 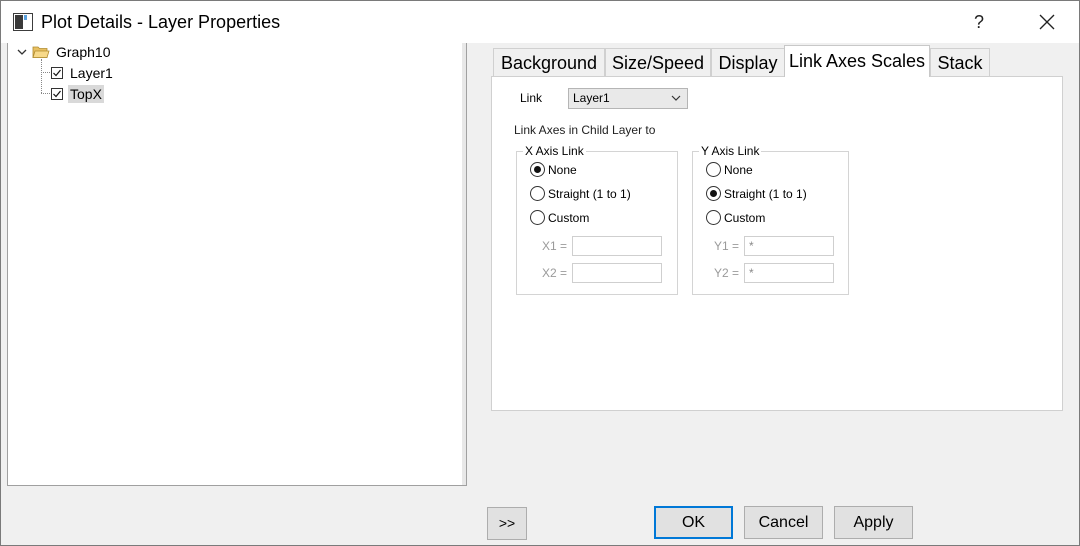 What do you see at coordinates (713, 169) in the screenshot?
I see `y-axis-none-radio` at bounding box center [713, 169].